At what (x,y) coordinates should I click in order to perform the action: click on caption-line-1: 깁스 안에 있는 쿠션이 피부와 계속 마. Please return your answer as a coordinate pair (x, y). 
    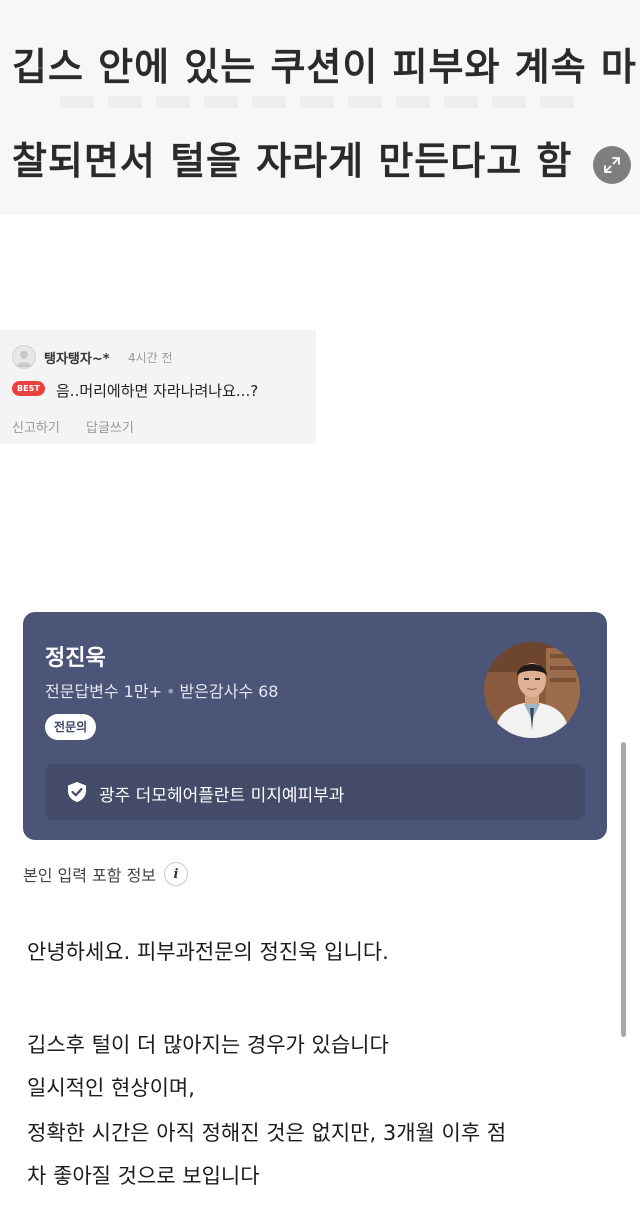
    Looking at the image, I should click on (324, 67).